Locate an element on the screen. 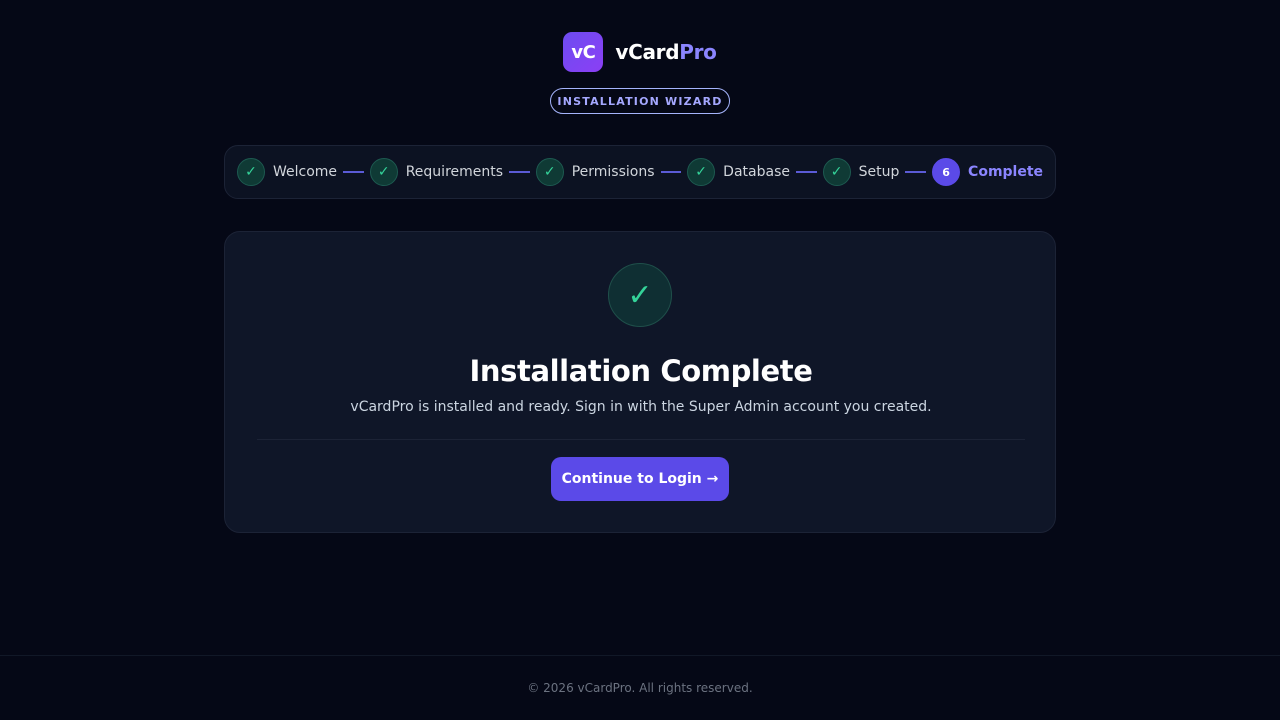  step-database: ✓ Database is located at coordinates (738, 172).